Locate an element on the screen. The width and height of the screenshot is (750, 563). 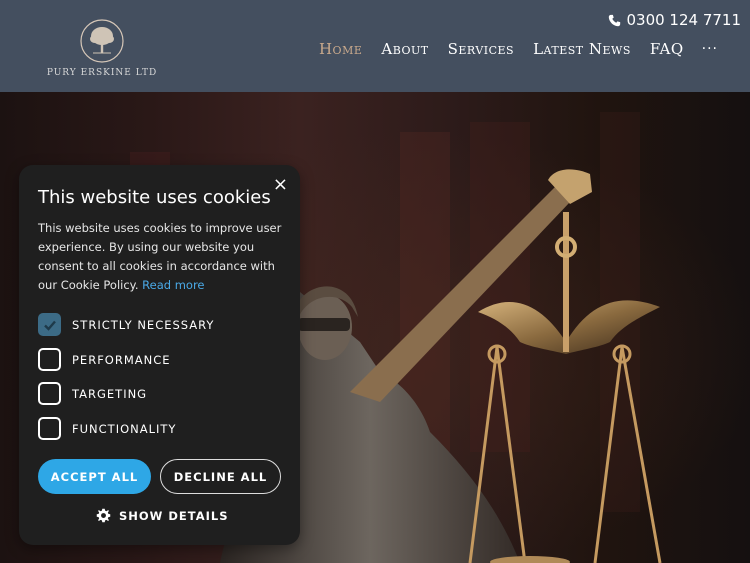
option-targeting: TARGETING is located at coordinates (92, 393).